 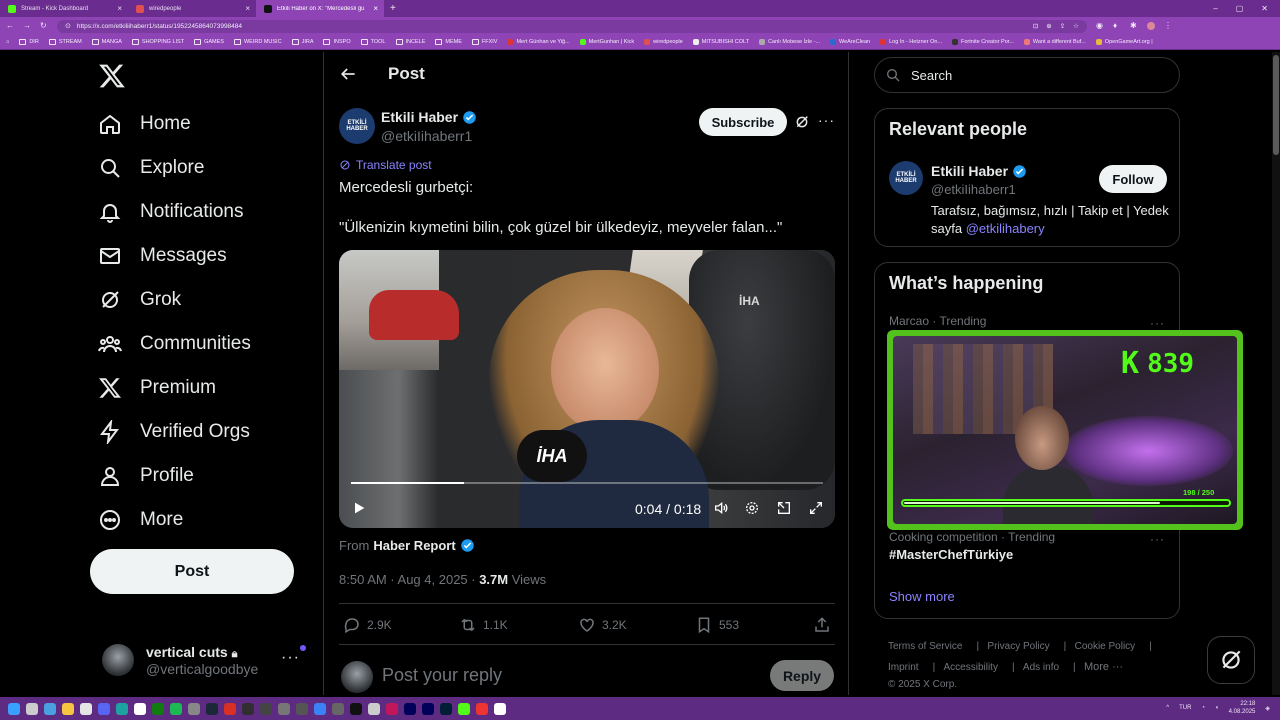 I want to click on grok-icon, so click(x=802, y=122).